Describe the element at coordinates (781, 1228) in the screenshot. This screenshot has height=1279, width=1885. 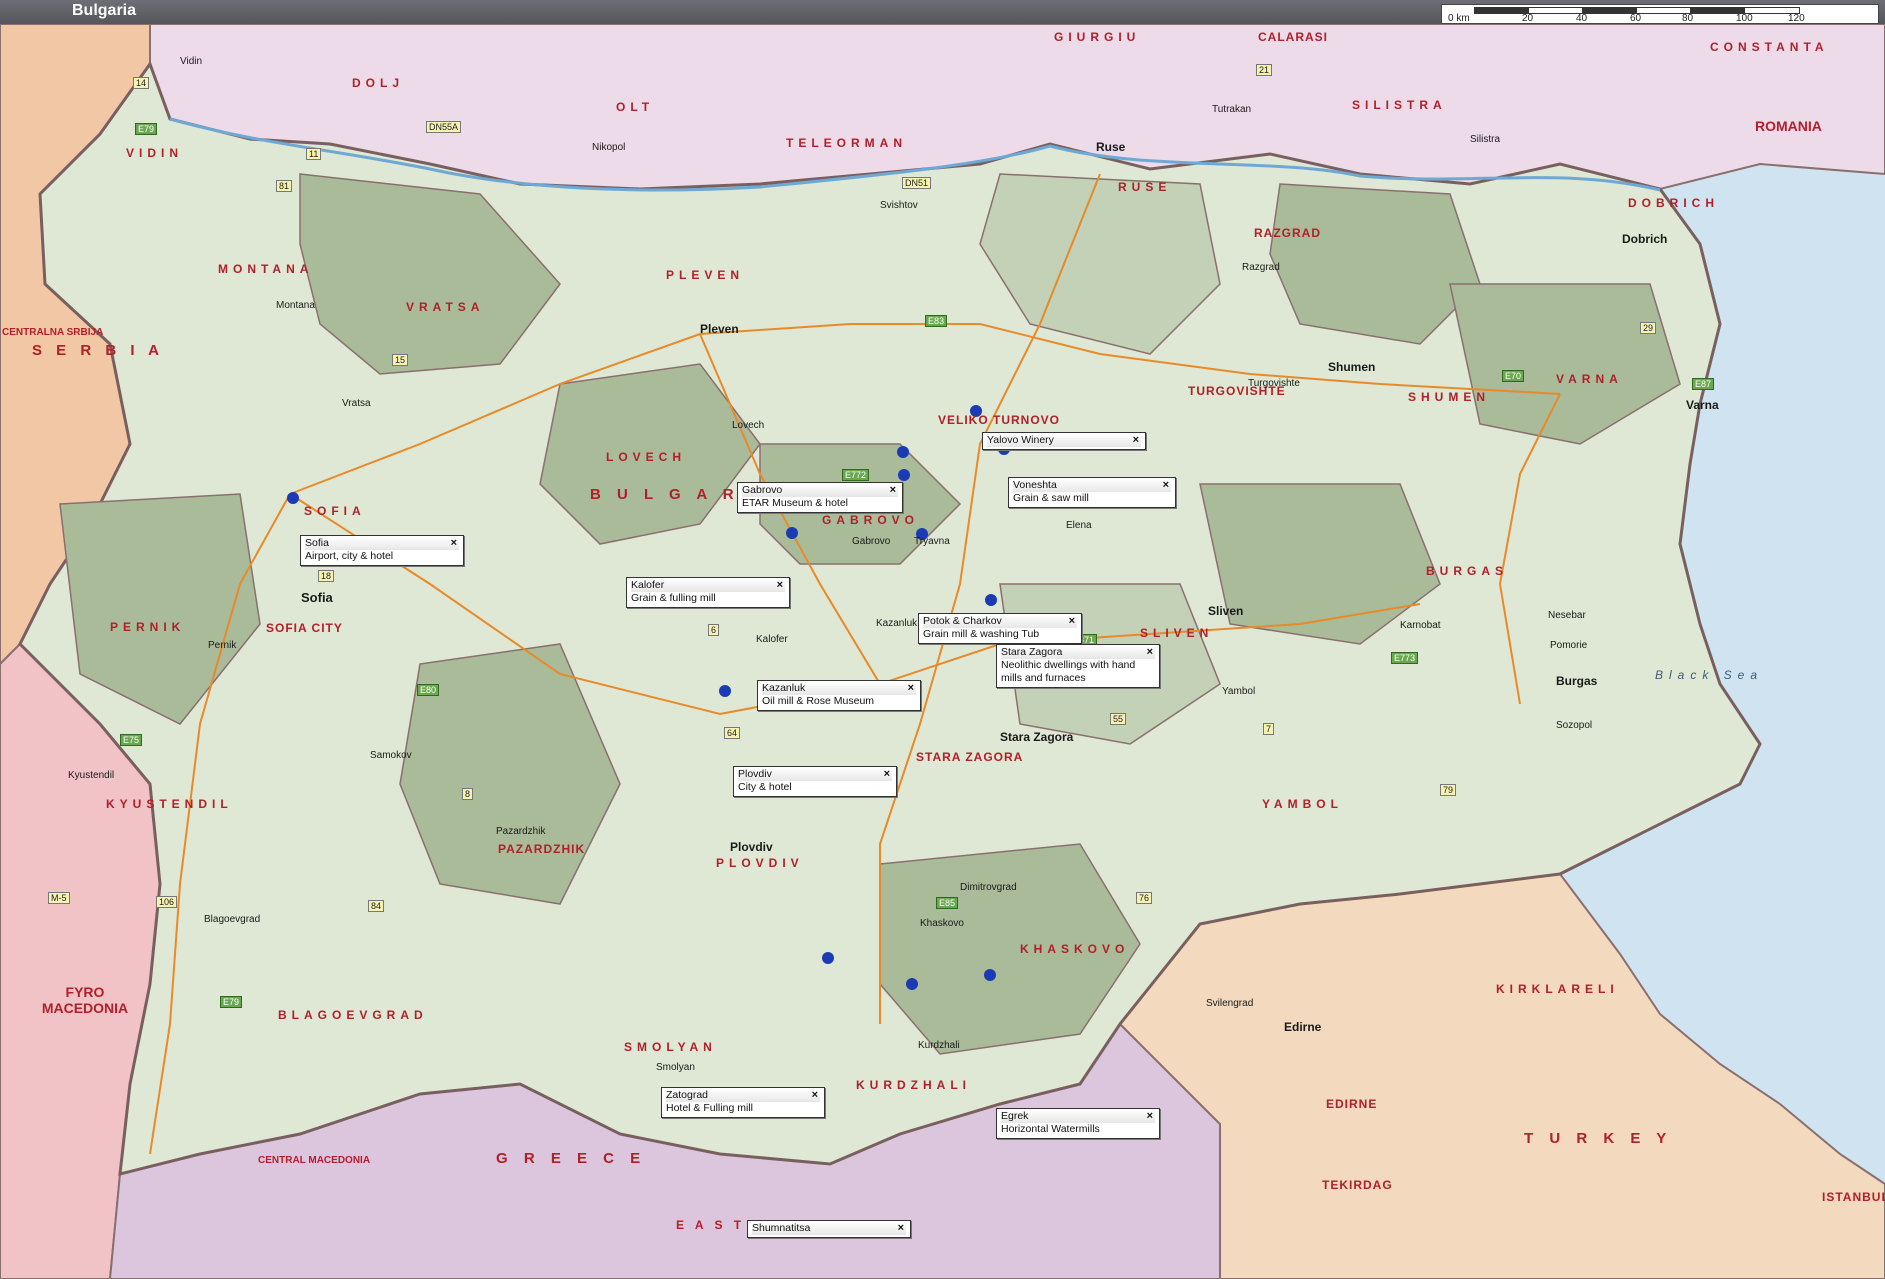
I see `callout-title: Shumnatitsa` at that location.